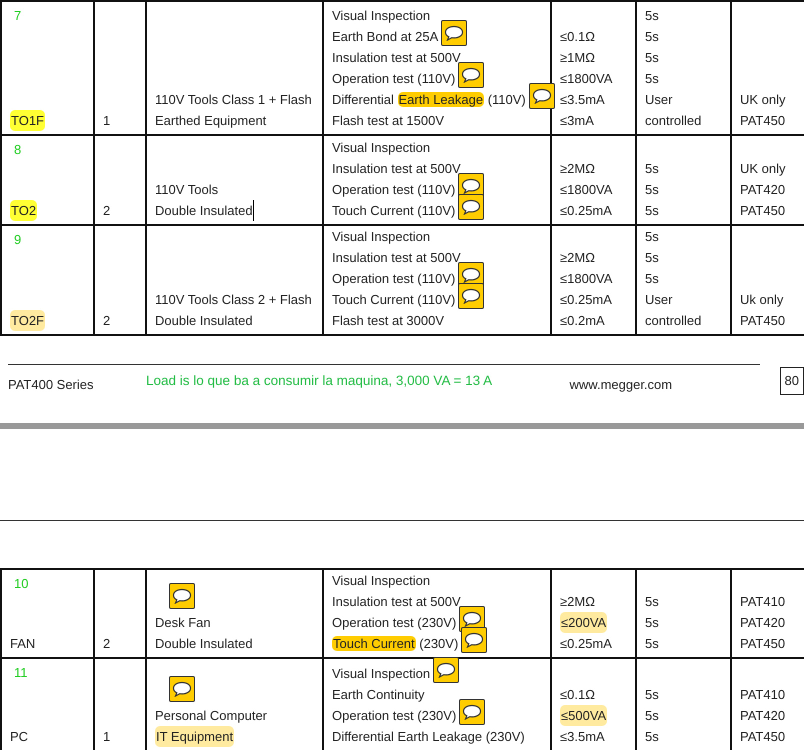  I want to click on test-text: Operation test (110V), so click(394, 78).